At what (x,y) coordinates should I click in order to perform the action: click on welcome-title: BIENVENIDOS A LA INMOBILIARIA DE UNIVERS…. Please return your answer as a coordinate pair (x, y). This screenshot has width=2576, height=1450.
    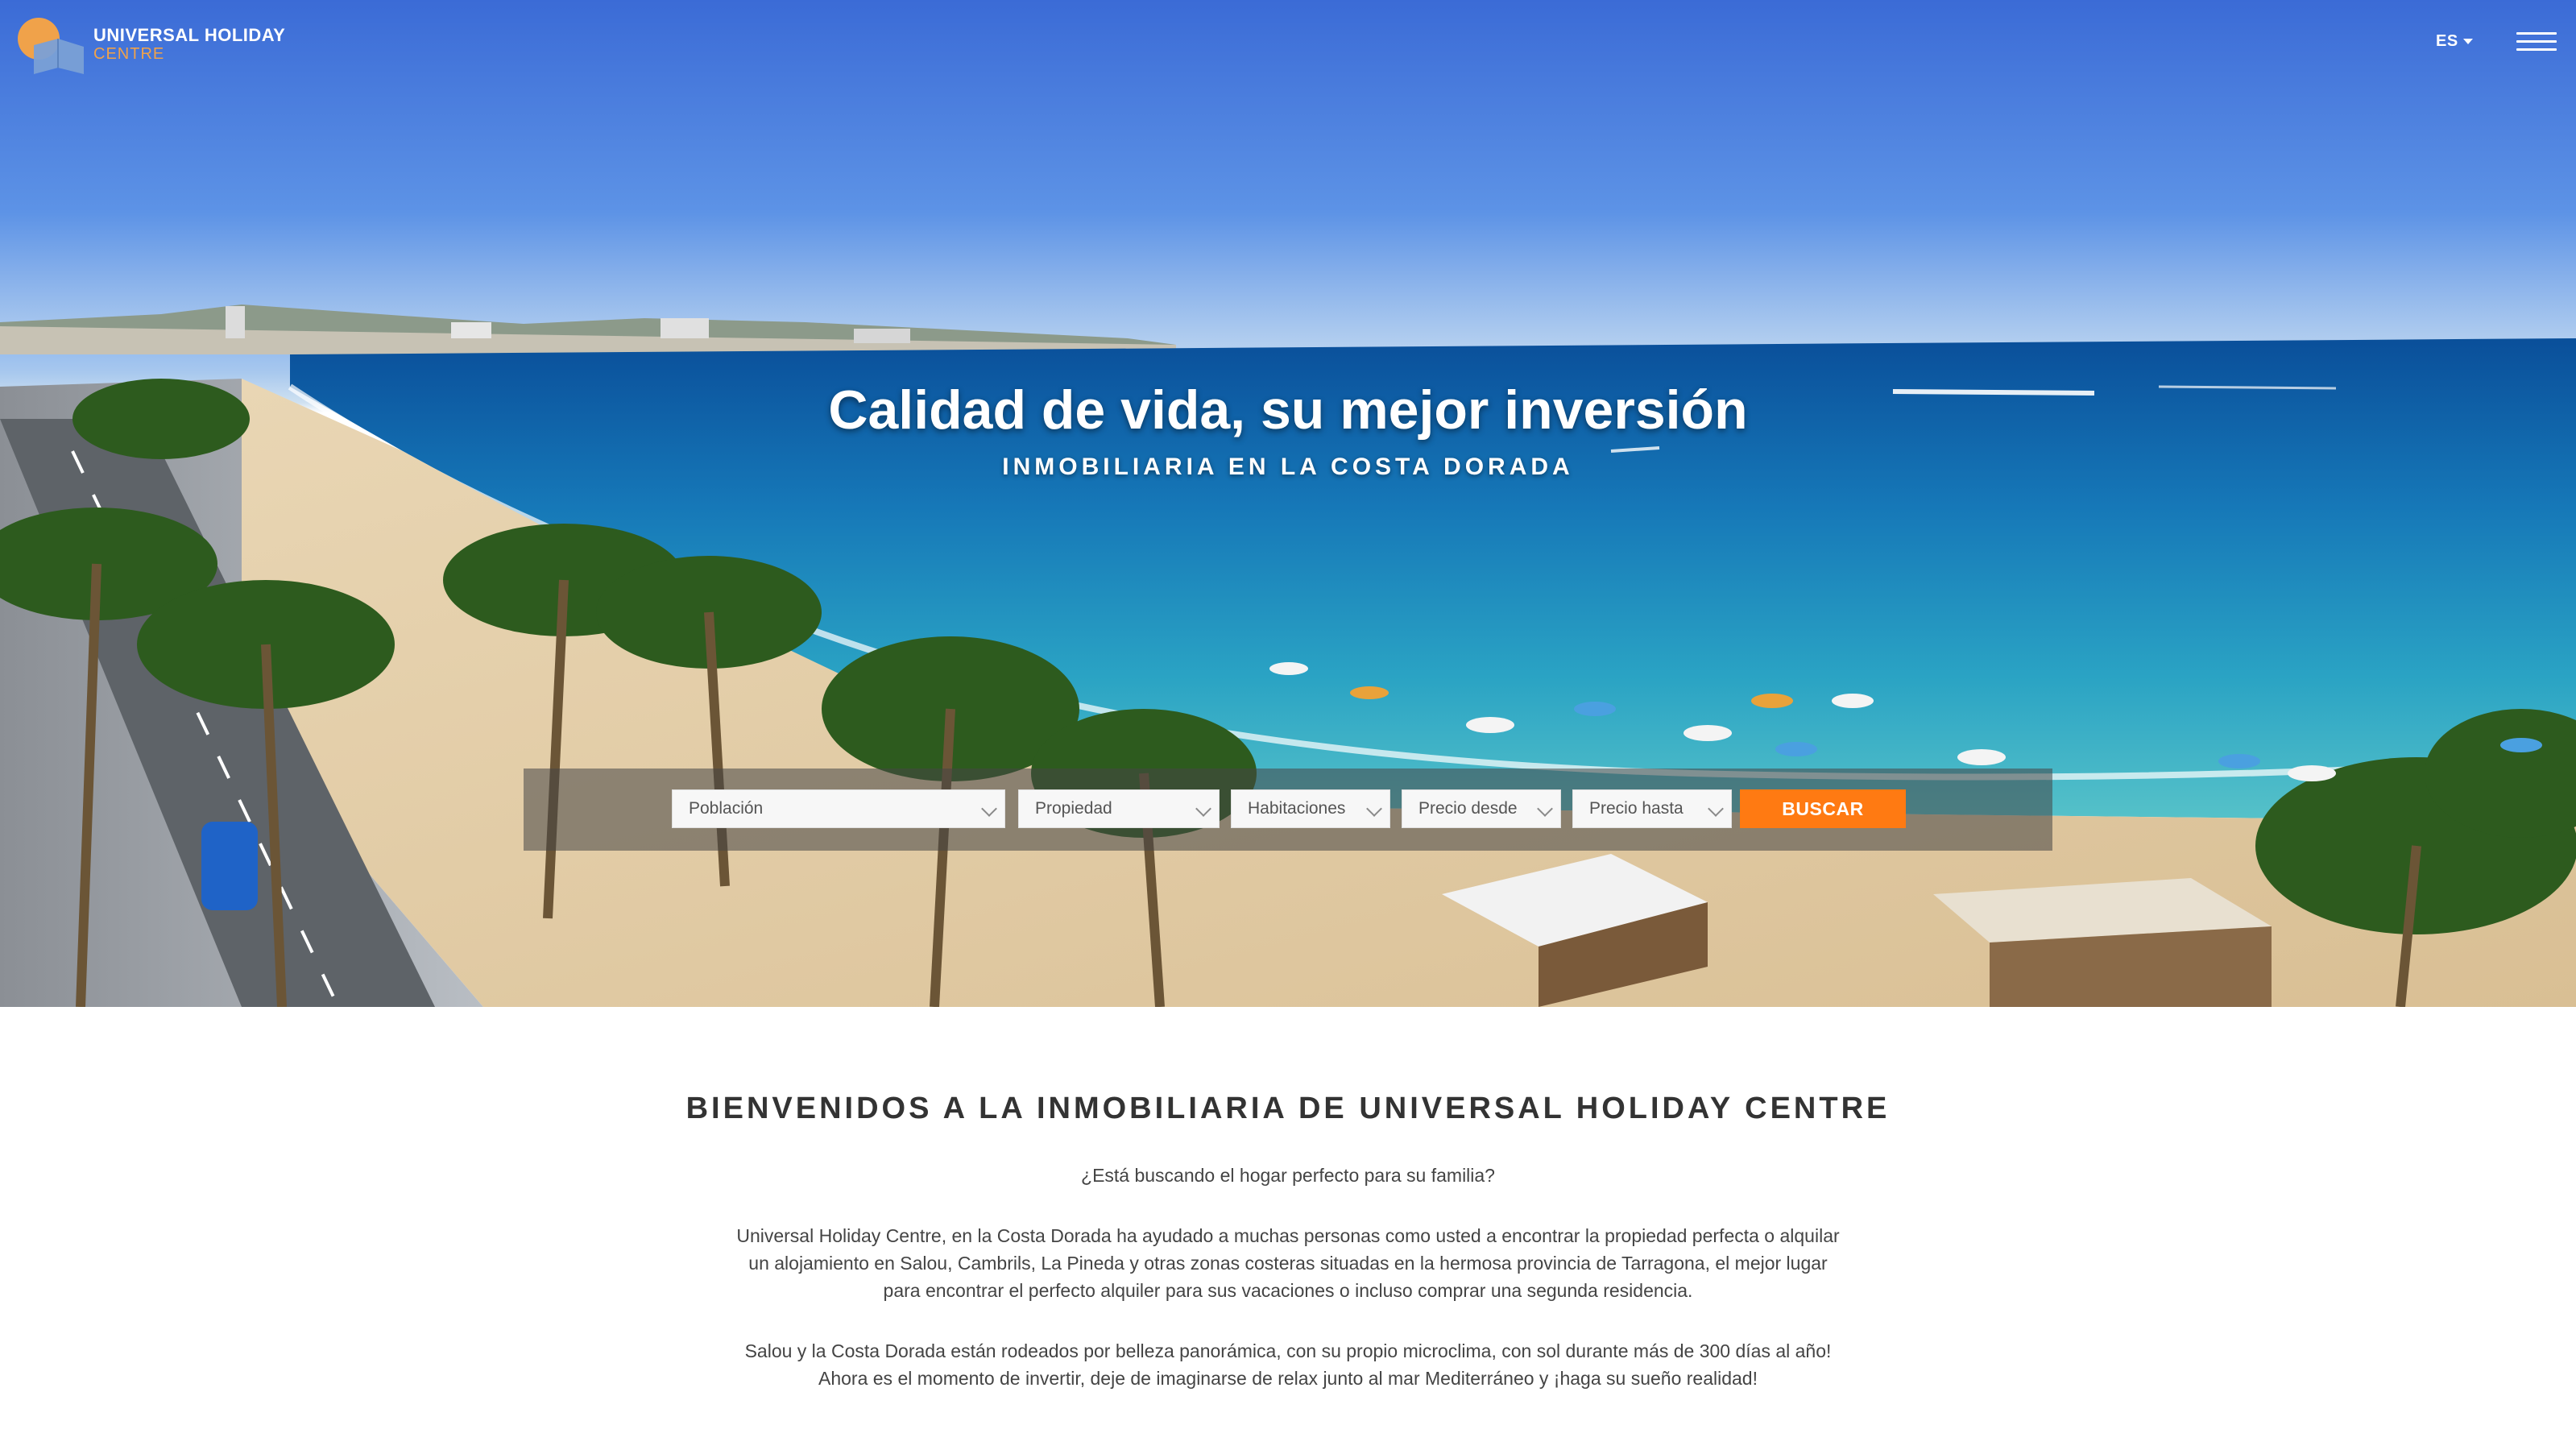
    Looking at the image, I should click on (1288, 1108).